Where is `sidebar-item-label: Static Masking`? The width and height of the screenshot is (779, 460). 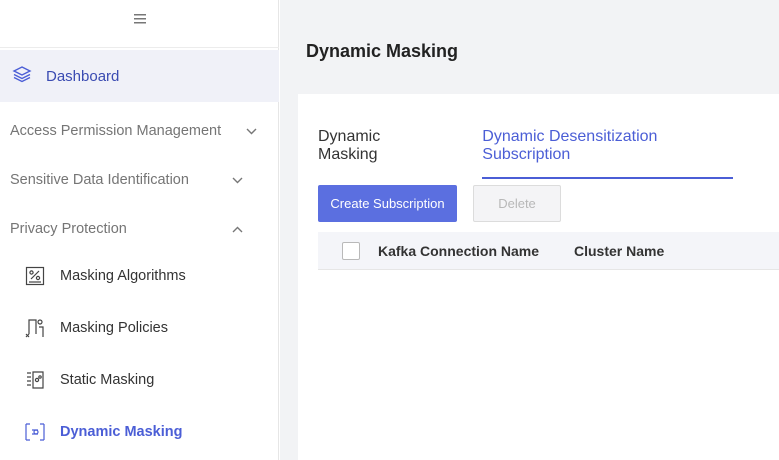 sidebar-item-label: Static Masking is located at coordinates (107, 380).